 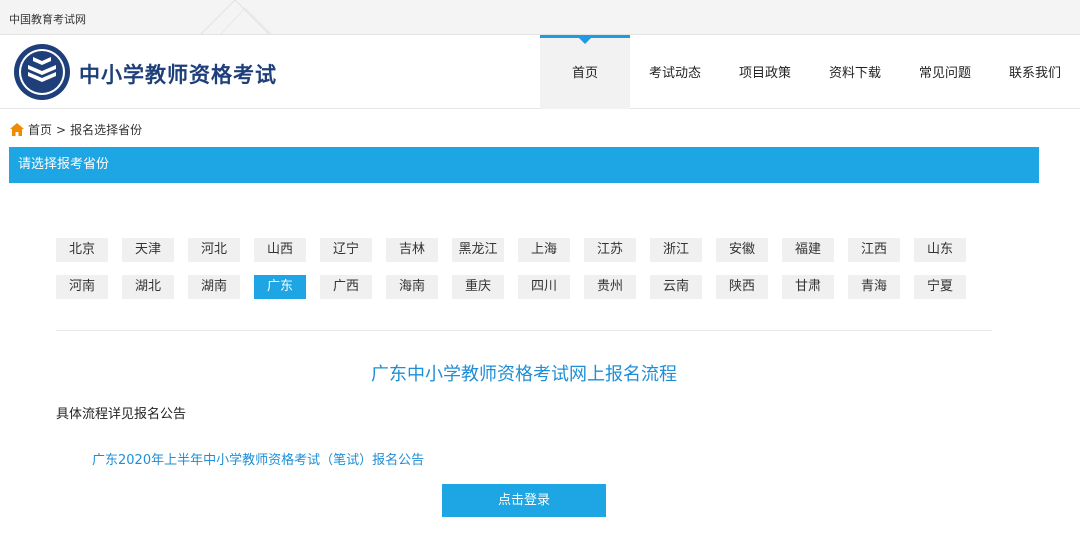 I want to click on top-bar: 中国教育考试网, so click(x=540, y=17).